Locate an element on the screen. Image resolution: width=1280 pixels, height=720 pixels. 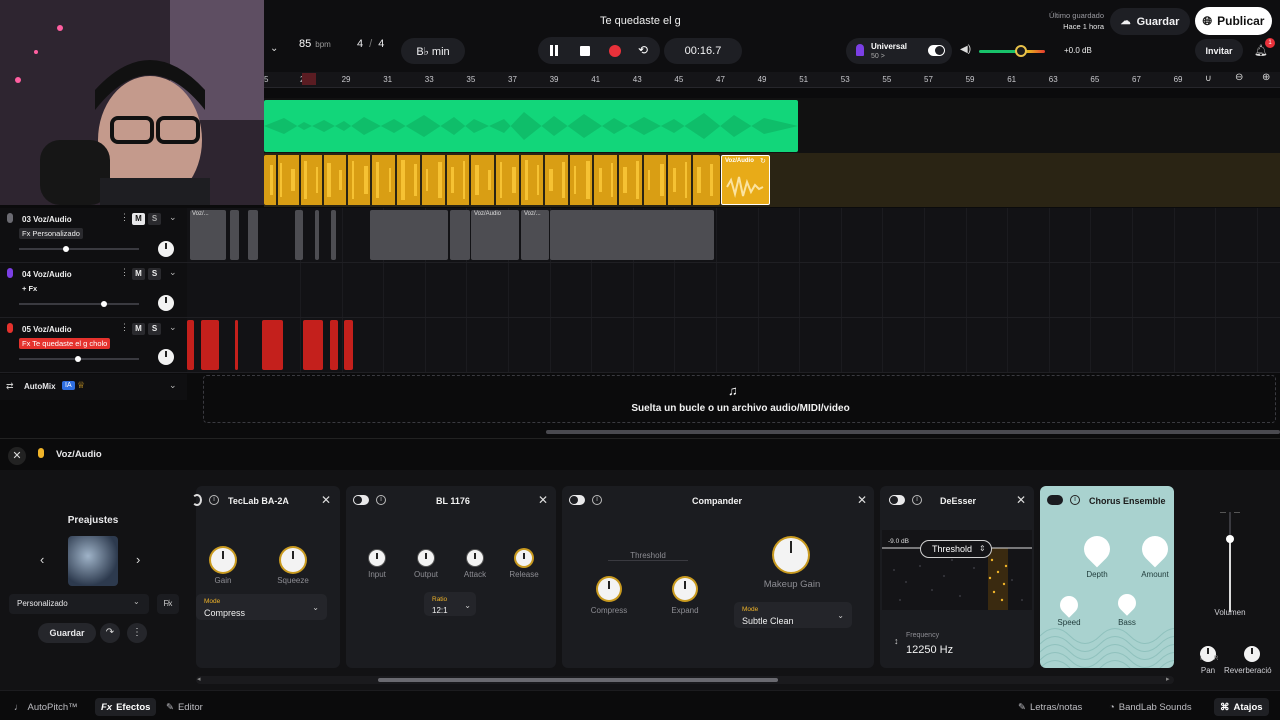
fx-bypass-icon: F̸x is located at coordinates (168, 604).